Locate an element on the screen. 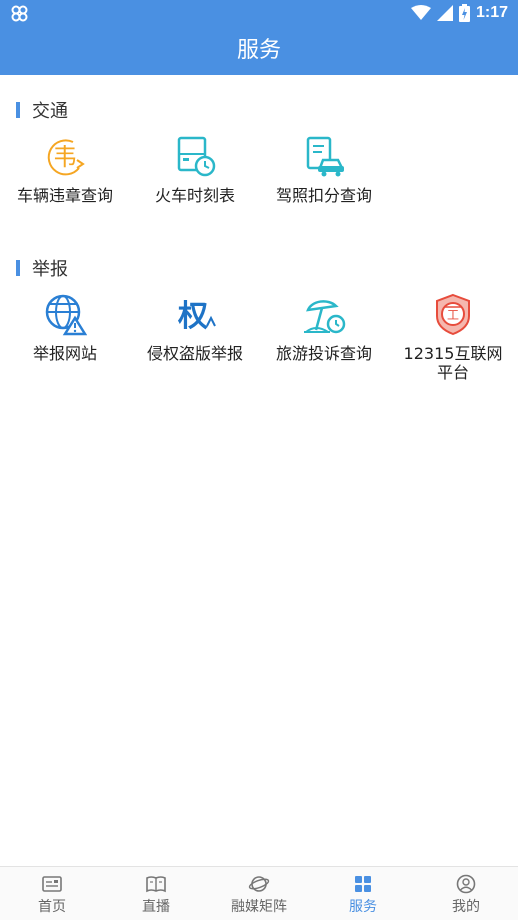 The width and height of the screenshot is (518, 921). vehicle-violation-icon: 韦 is located at coordinates (66, 157).